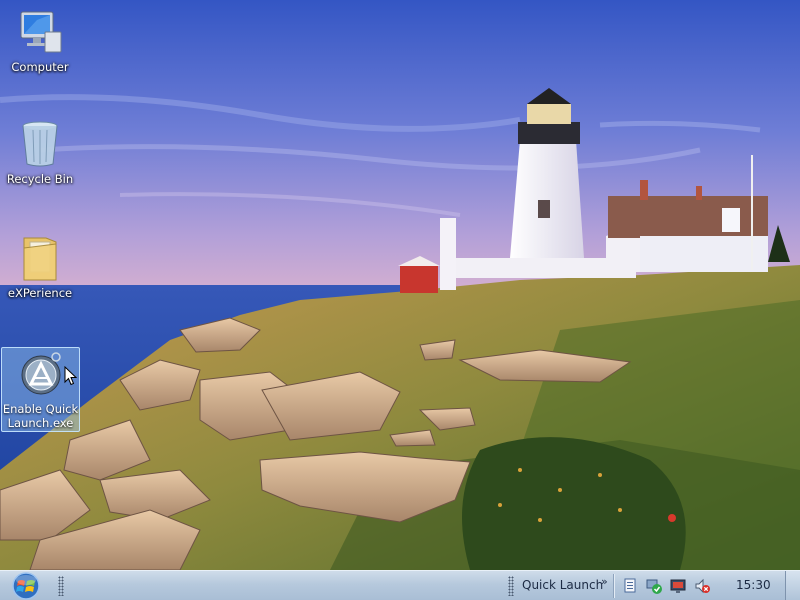 The image size is (800, 600). I want to click on windows-orb-icon, so click(26, 586).